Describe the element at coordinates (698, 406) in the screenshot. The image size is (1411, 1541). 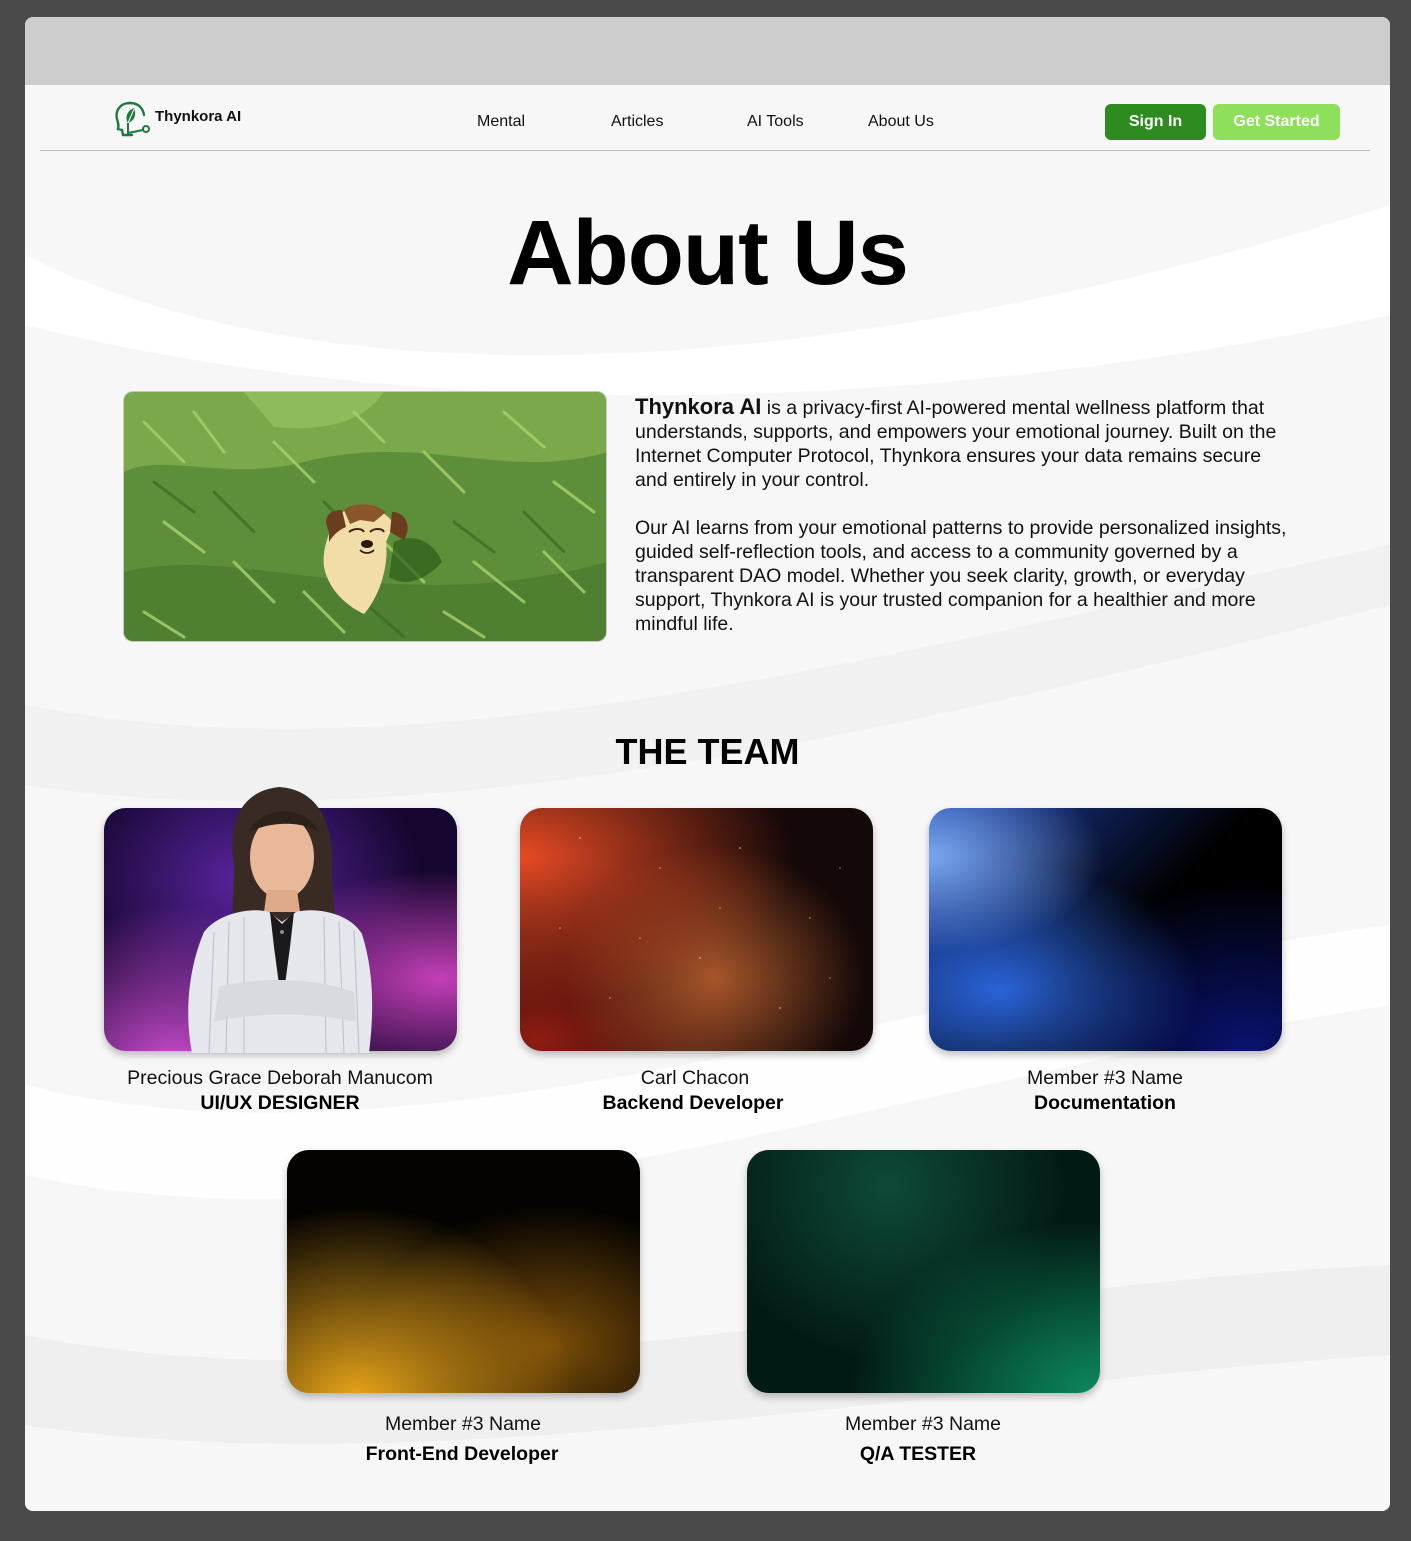
I see `intro-brand: Thynkora AI` at that location.